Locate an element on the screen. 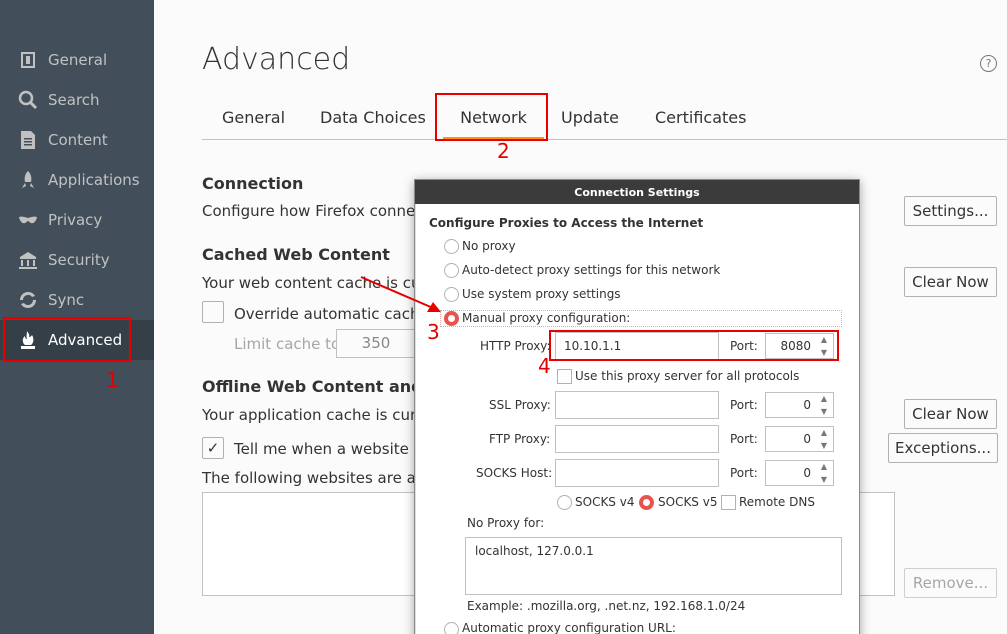 This screenshot has width=1007, height=634. tab-data-choices: Data Choices is located at coordinates (373, 118).